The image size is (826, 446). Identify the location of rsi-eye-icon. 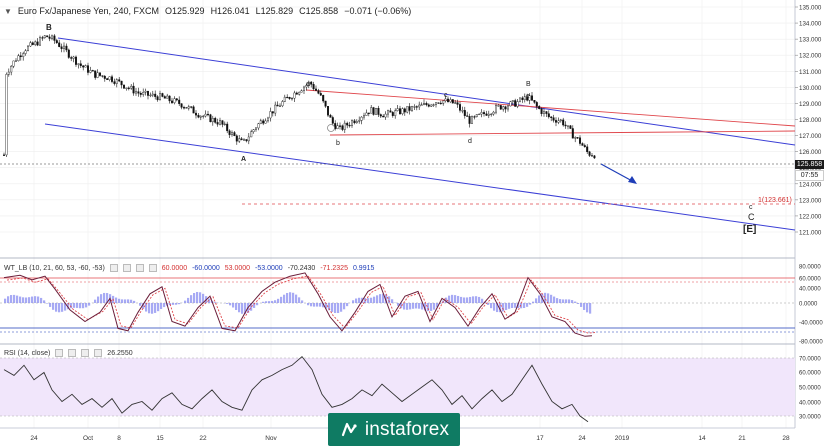
(59, 353).